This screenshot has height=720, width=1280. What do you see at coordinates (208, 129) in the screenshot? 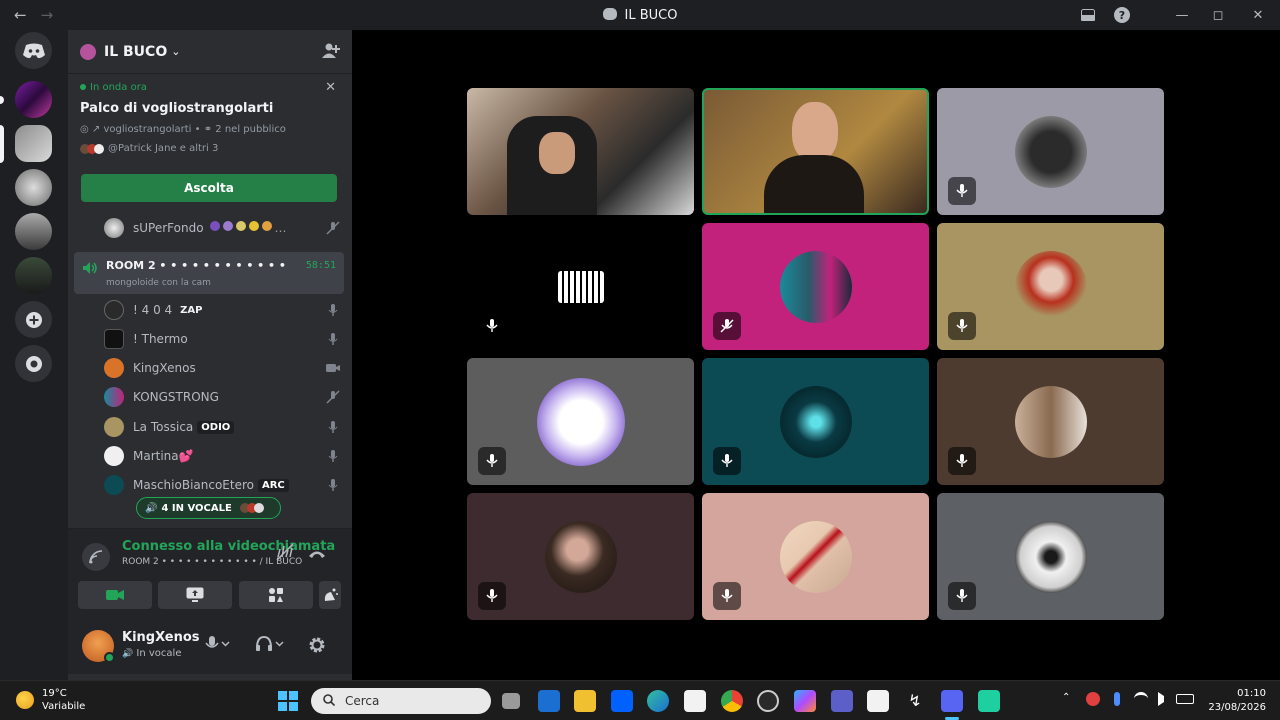
I see `headphones-icon: ⚭` at bounding box center [208, 129].